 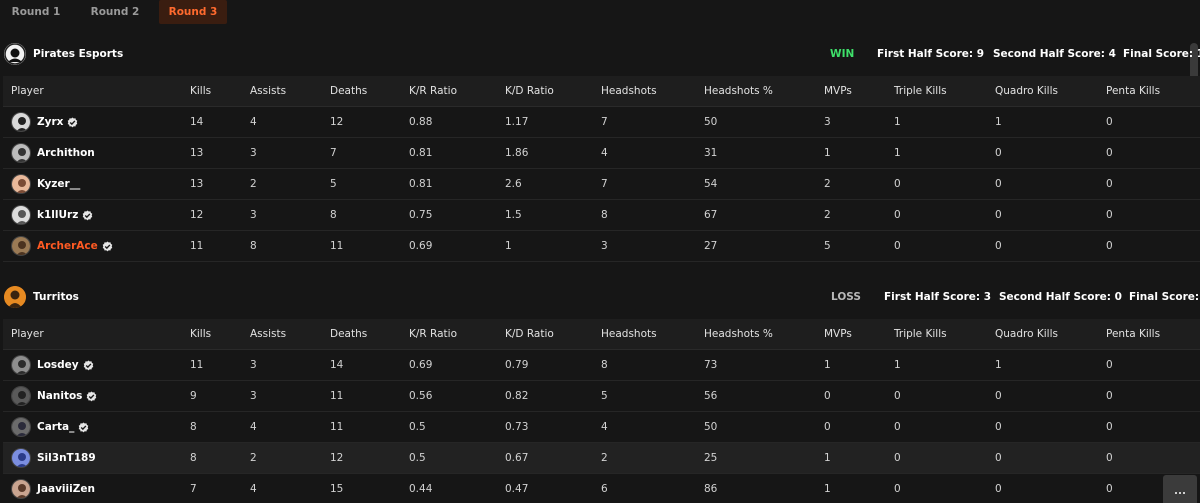 What do you see at coordinates (67, 246) in the screenshot?
I see `player-name: ArcherAce` at bounding box center [67, 246].